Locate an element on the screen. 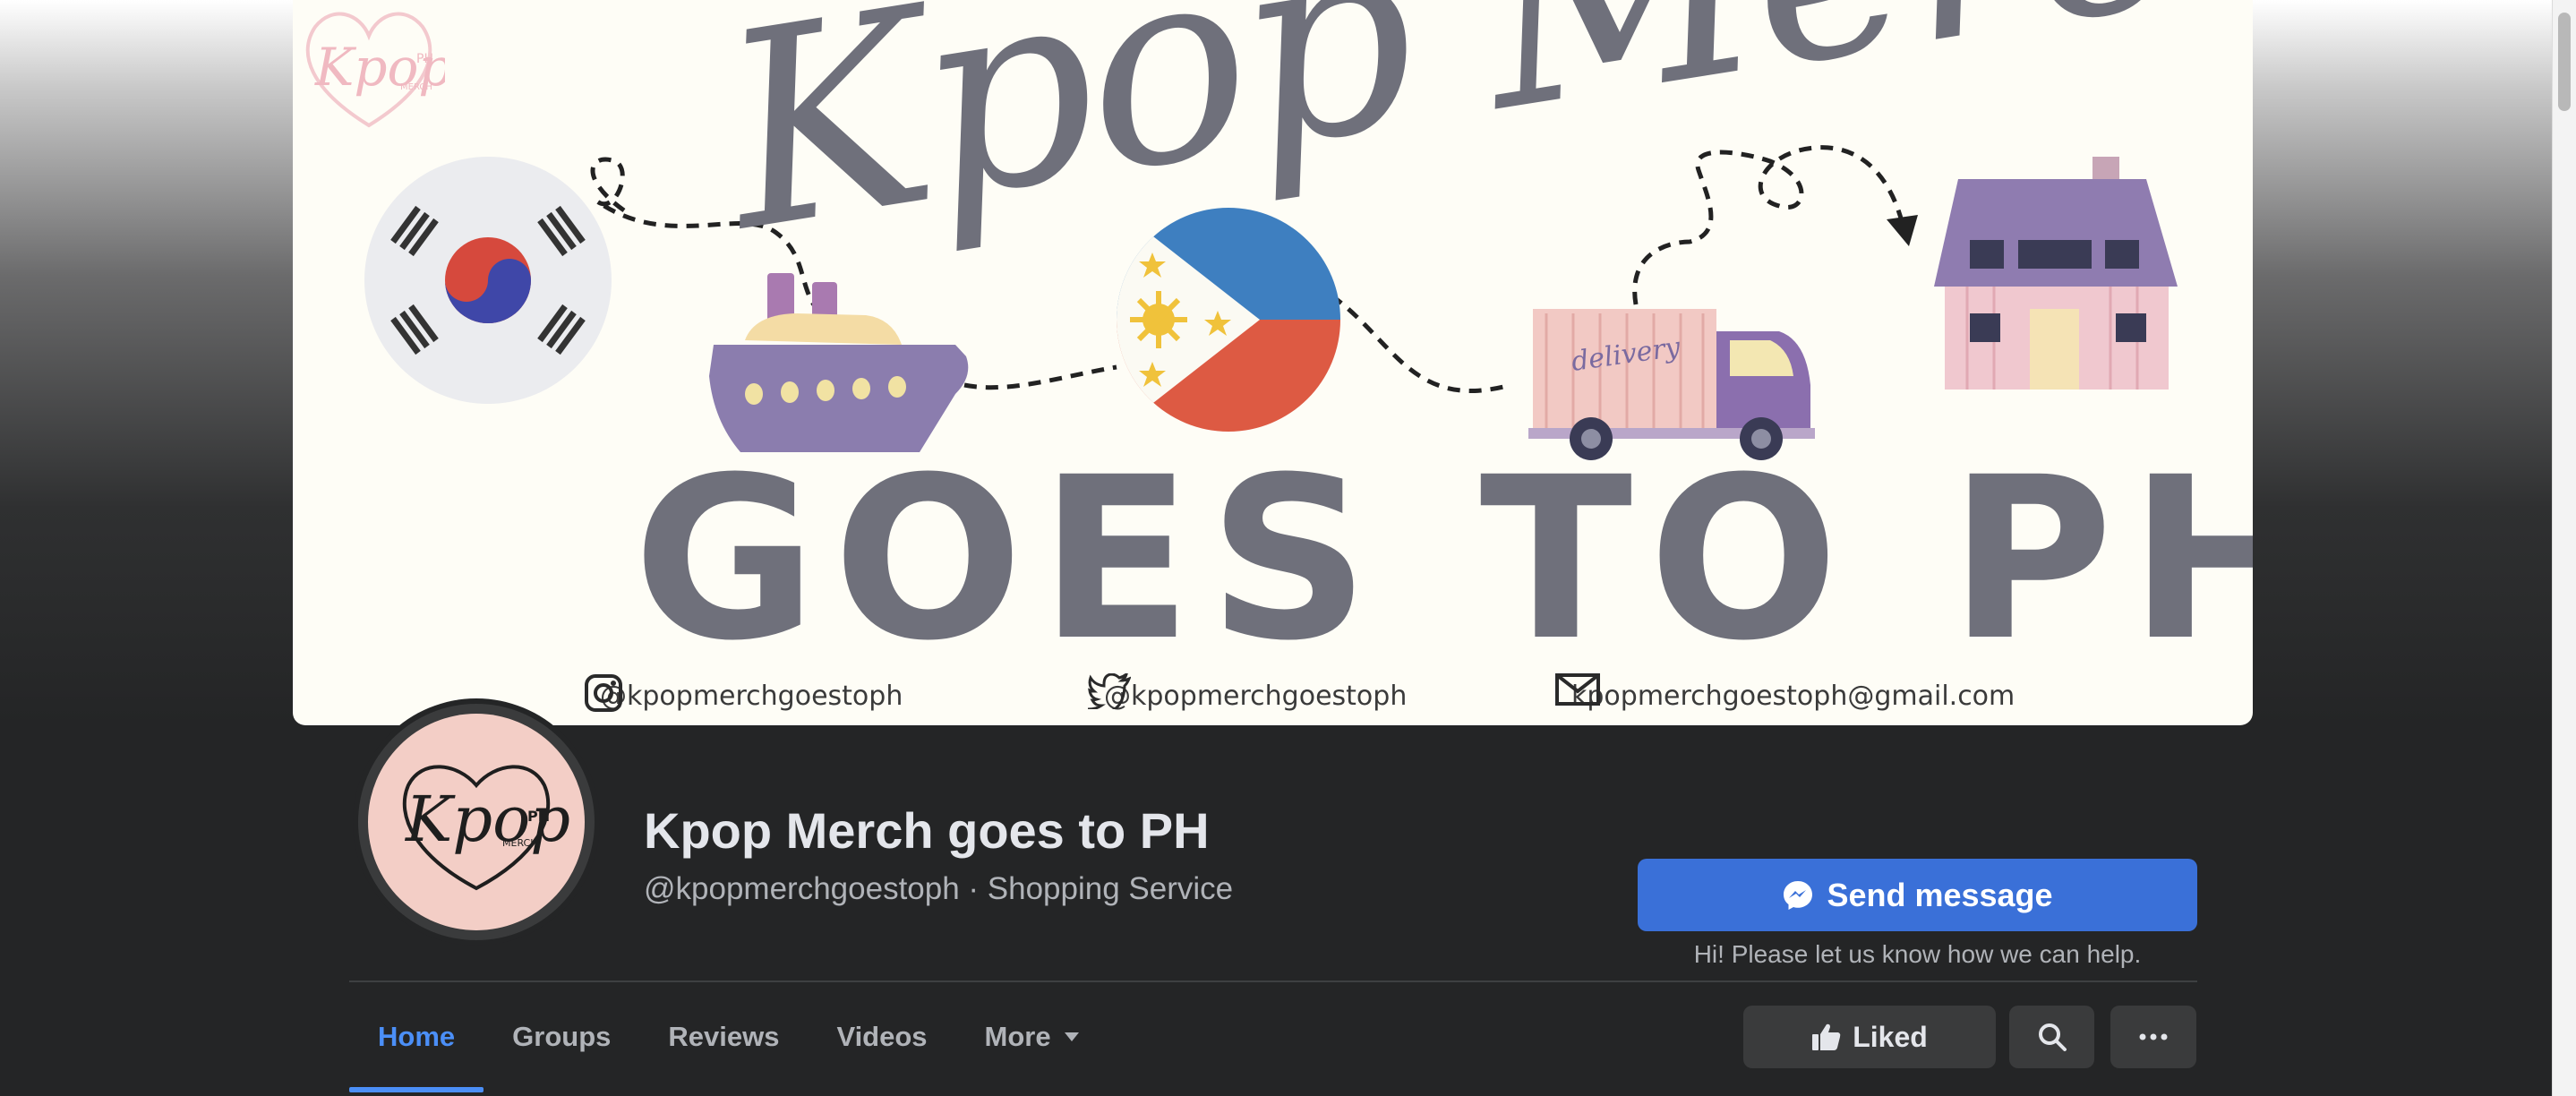  send-message-button: Send message is located at coordinates (1917, 895).